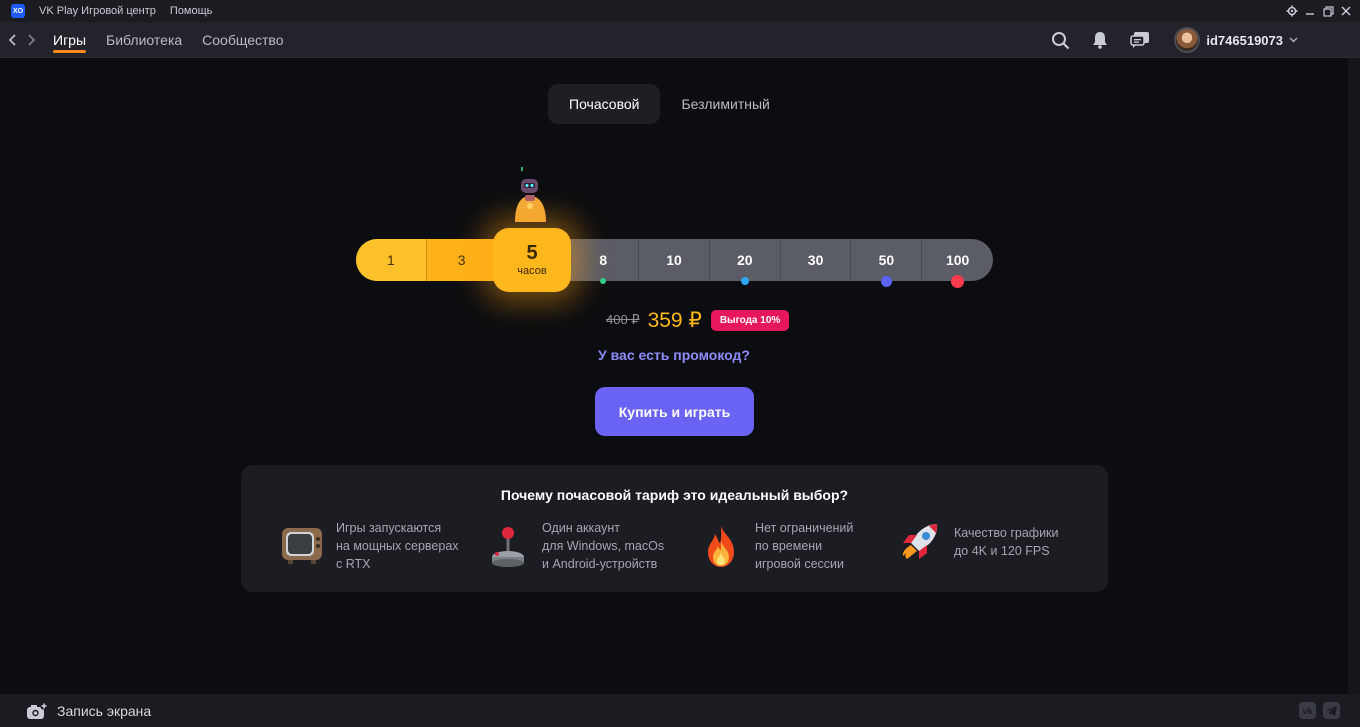 This screenshot has height=727, width=1360. I want to click on help-menu: Помощь, so click(191, 11).